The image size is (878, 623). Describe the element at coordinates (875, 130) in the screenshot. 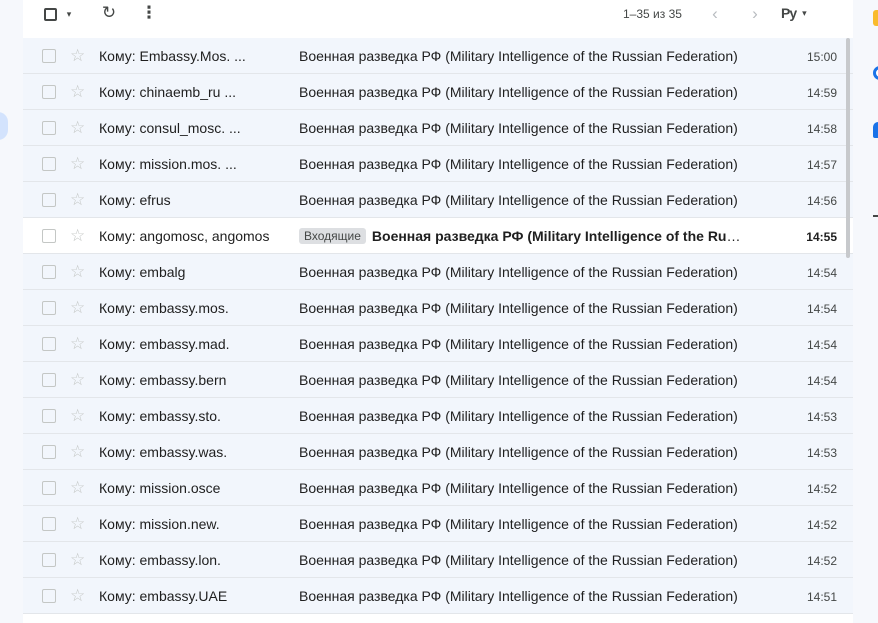

I see `contacts-icon` at that location.